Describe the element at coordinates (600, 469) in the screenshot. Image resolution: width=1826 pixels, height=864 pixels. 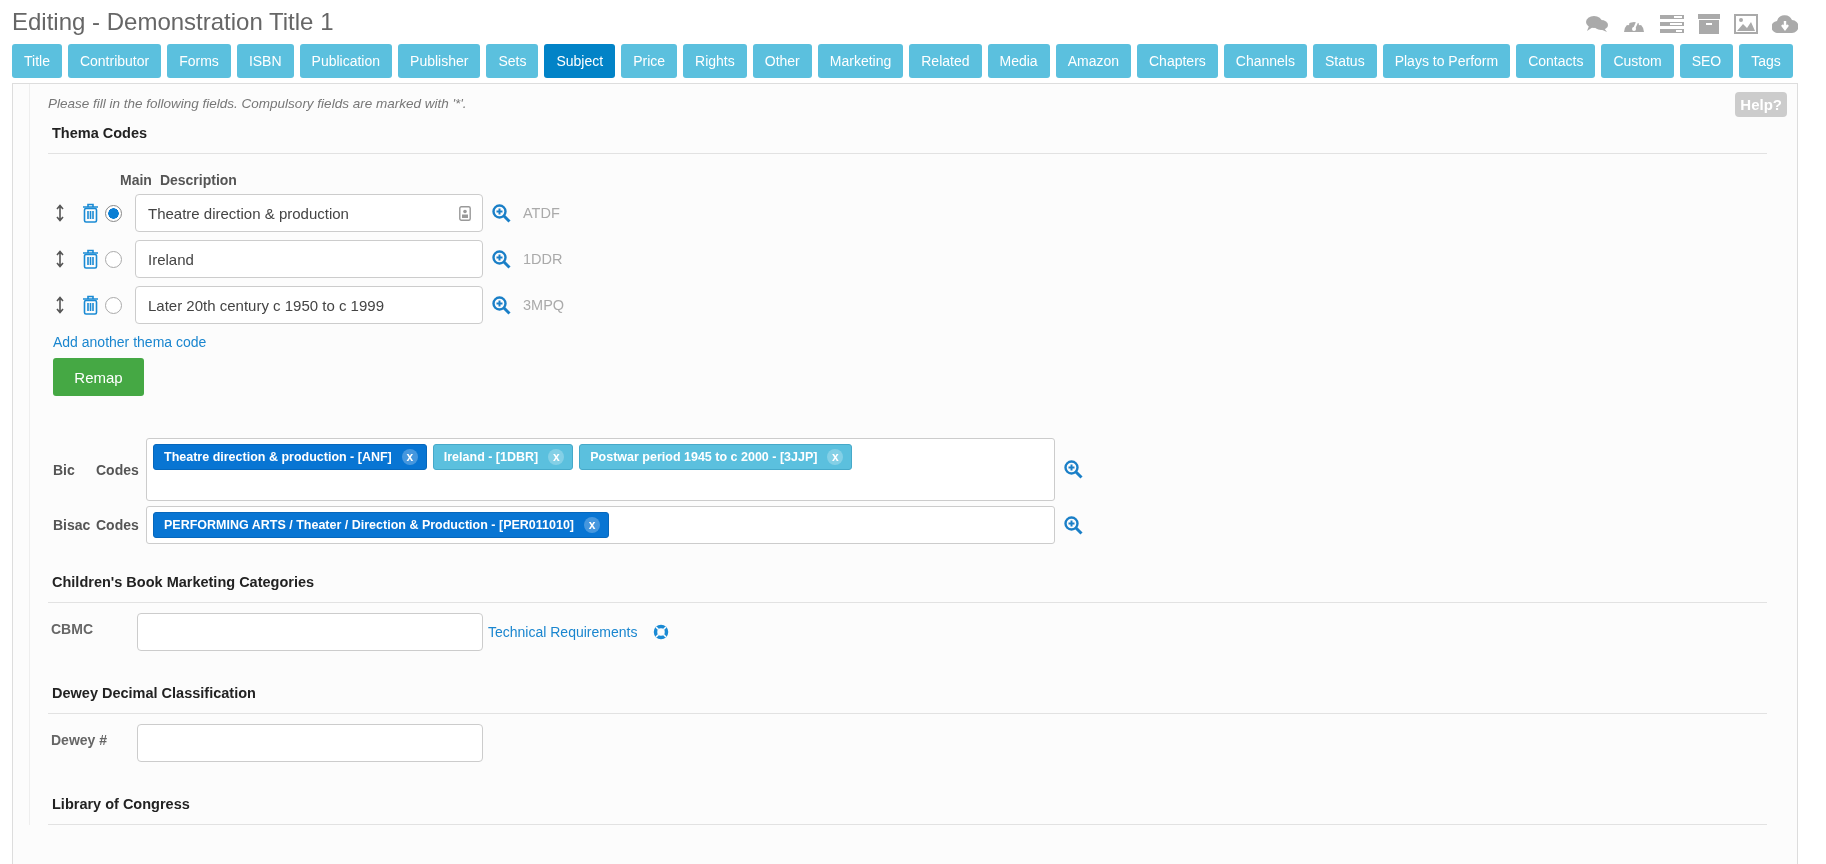
I see `tag-input-field: Theatre direction & production - [ANF] x Ireland - [1DBR] x Postwar period 1945 to c 2000 - [3JJP] x` at that location.